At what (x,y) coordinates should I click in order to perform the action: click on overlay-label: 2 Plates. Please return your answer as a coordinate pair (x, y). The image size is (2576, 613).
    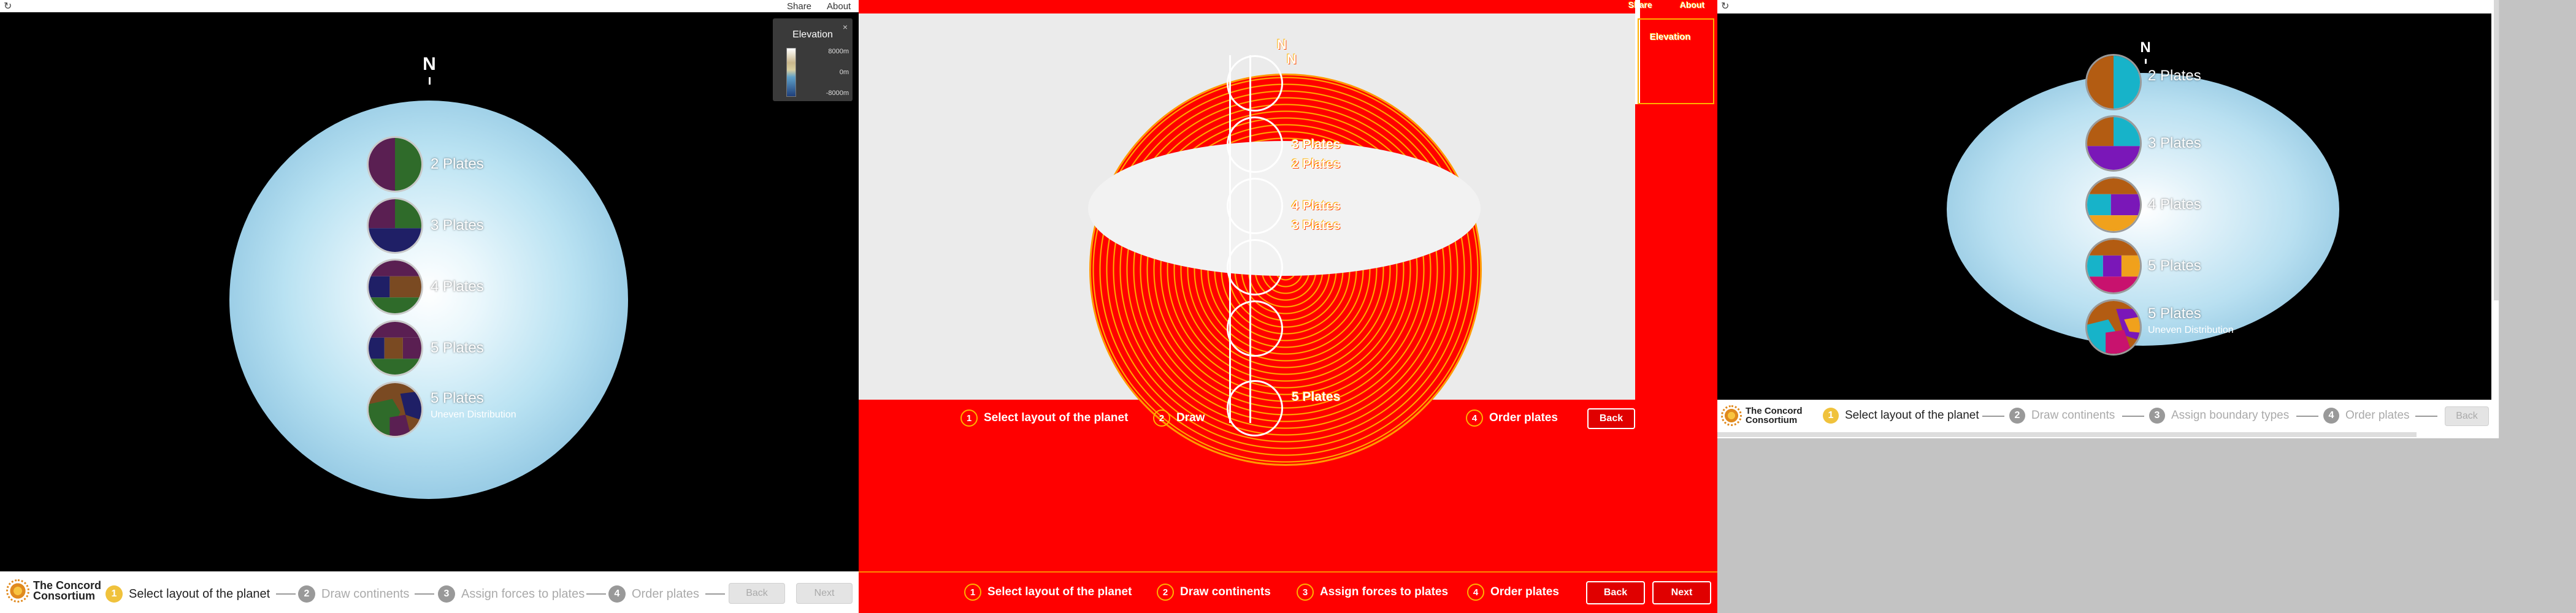
    Looking at the image, I should click on (1316, 164).